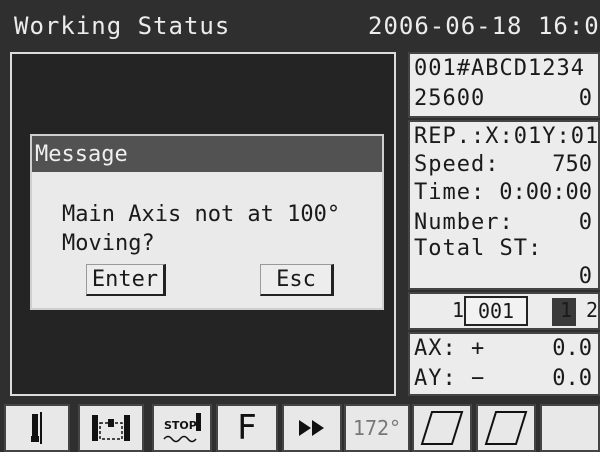  I want to click on bottom-toolbar: STOP F 172°, so click(300, 425).